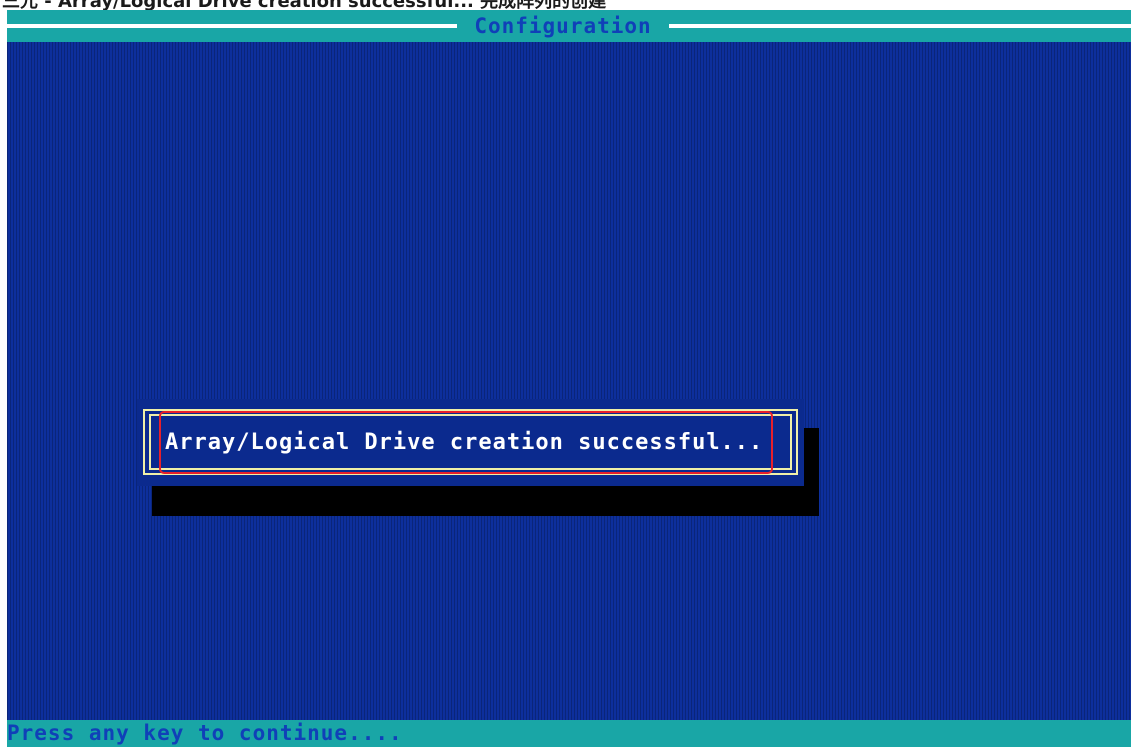 Image resolution: width=1131 pixels, height=747 pixels. Describe the element at coordinates (466, 442) in the screenshot. I see `annotation-highlight-box` at that location.